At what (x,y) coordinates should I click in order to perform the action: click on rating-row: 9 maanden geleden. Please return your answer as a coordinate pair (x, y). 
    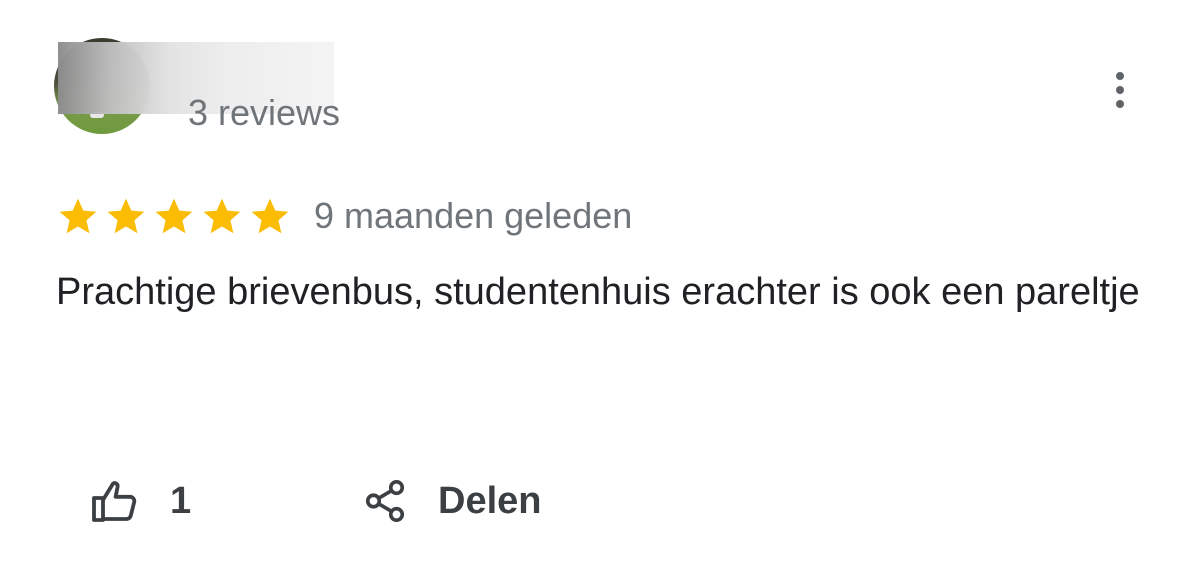
    Looking at the image, I should click on (344, 216).